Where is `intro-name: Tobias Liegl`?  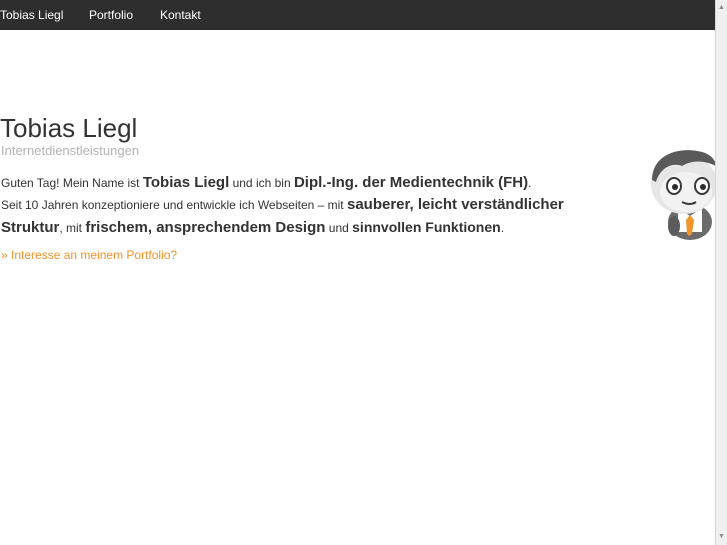
intro-name: Tobias Liegl is located at coordinates (186, 182).